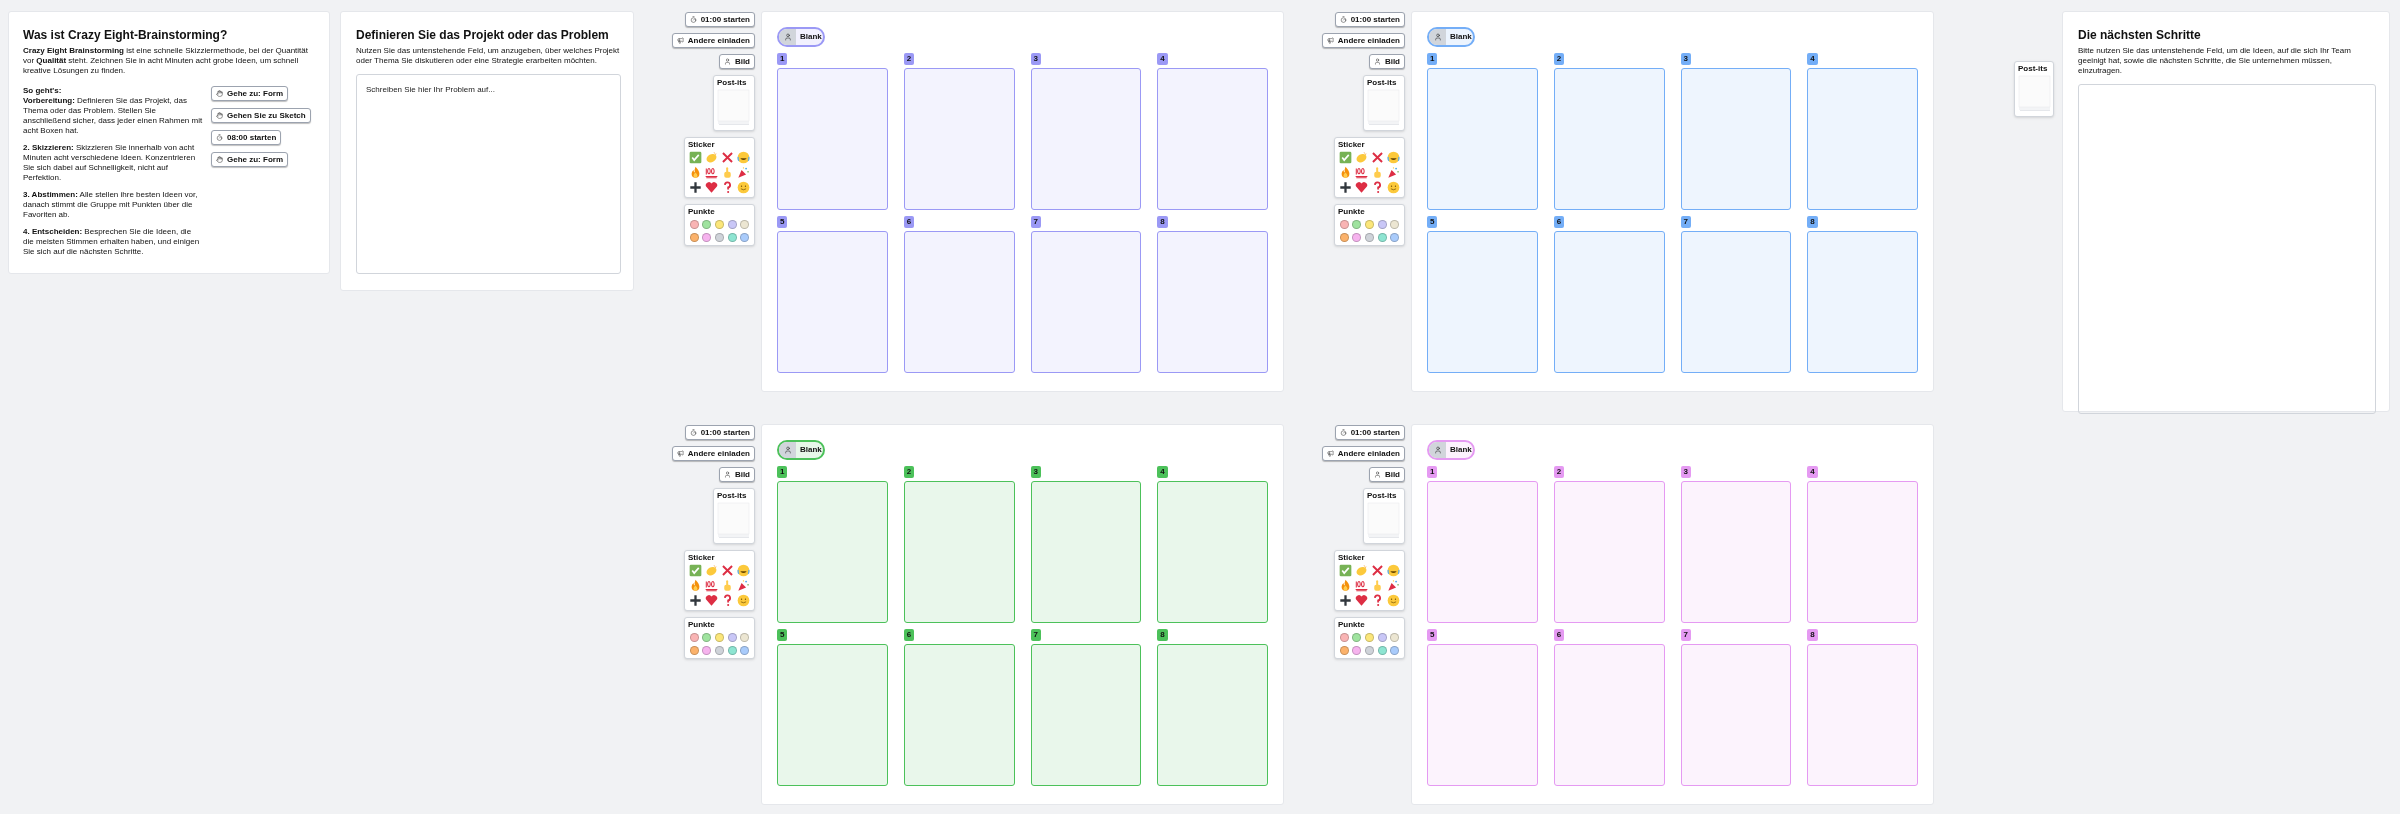 The image size is (2400, 814). I want to click on hand-icon, so click(219, 115).